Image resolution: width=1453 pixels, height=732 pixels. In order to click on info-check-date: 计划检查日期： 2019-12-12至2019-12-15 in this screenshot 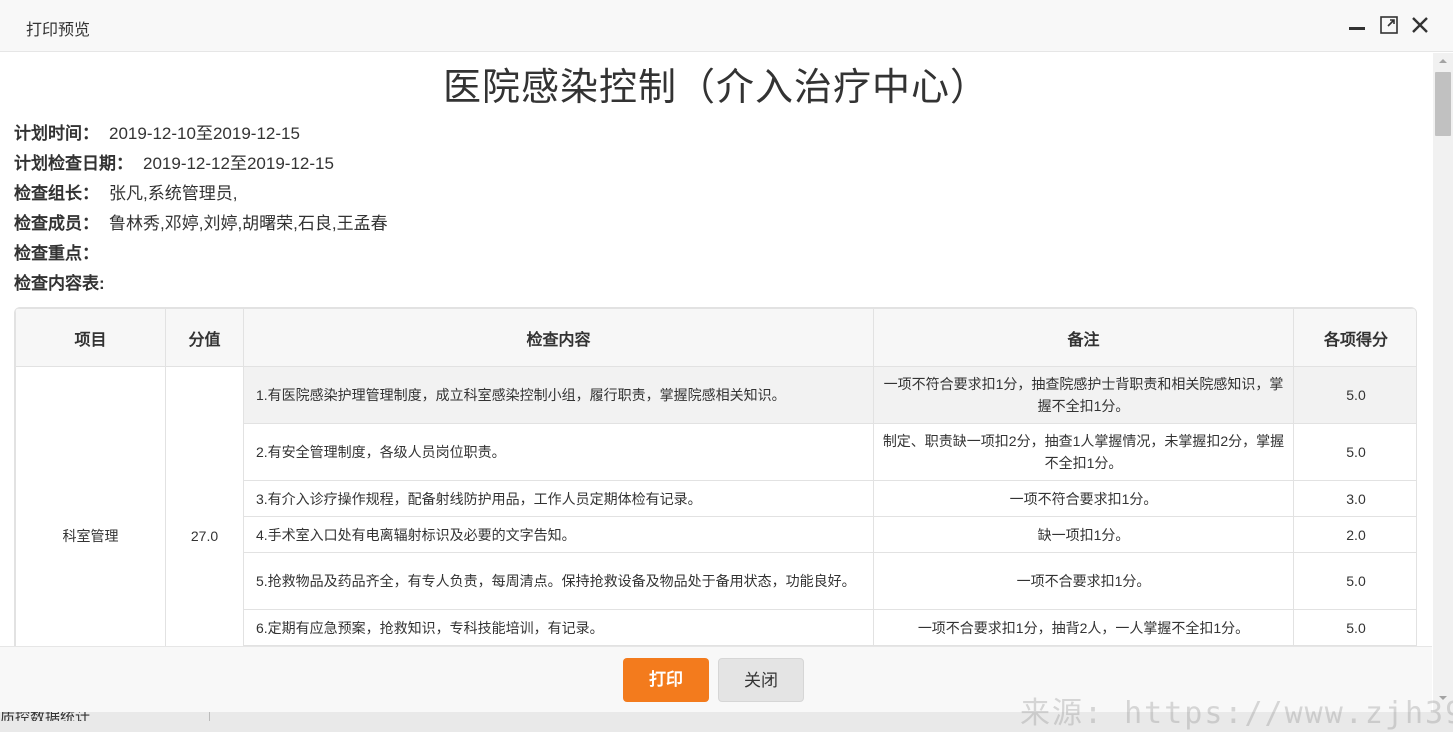, I will do `click(174, 161)`.